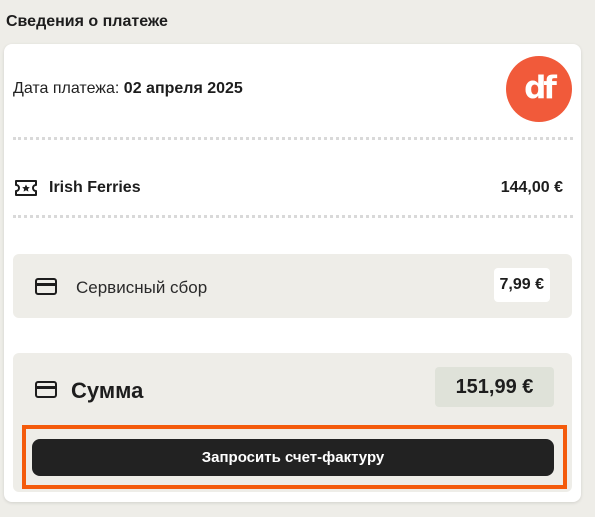 Image resolution: width=595 pixels, height=517 pixels. Describe the element at coordinates (107, 390) in the screenshot. I see `total-label: Сумма` at that location.